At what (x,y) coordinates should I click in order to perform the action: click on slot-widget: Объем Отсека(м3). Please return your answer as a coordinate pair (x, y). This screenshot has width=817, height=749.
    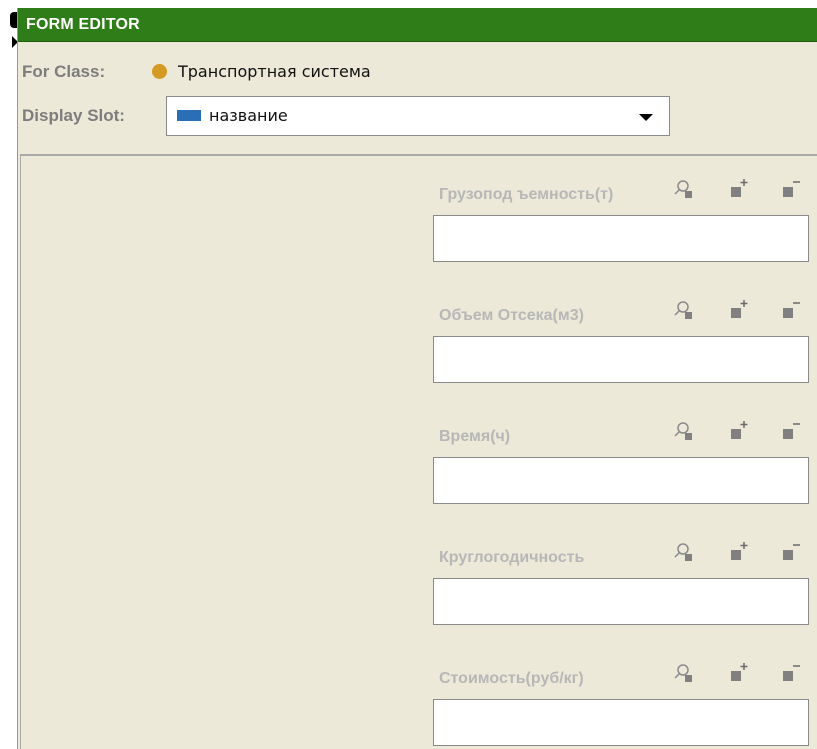
    Looking at the image, I should click on (621, 358).